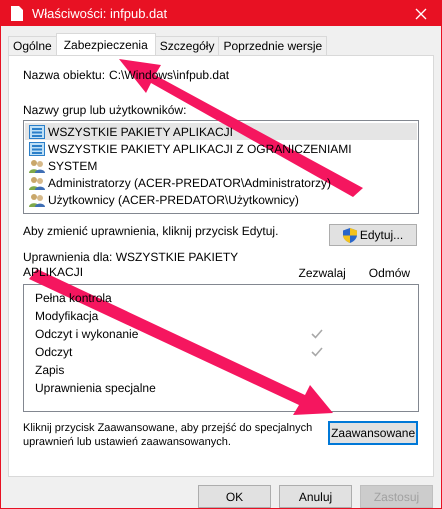  What do you see at coordinates (95, 388) in the screenshot?
I see `permission-name: Uprawnienia specjalne` at bounding box center [95, 388].